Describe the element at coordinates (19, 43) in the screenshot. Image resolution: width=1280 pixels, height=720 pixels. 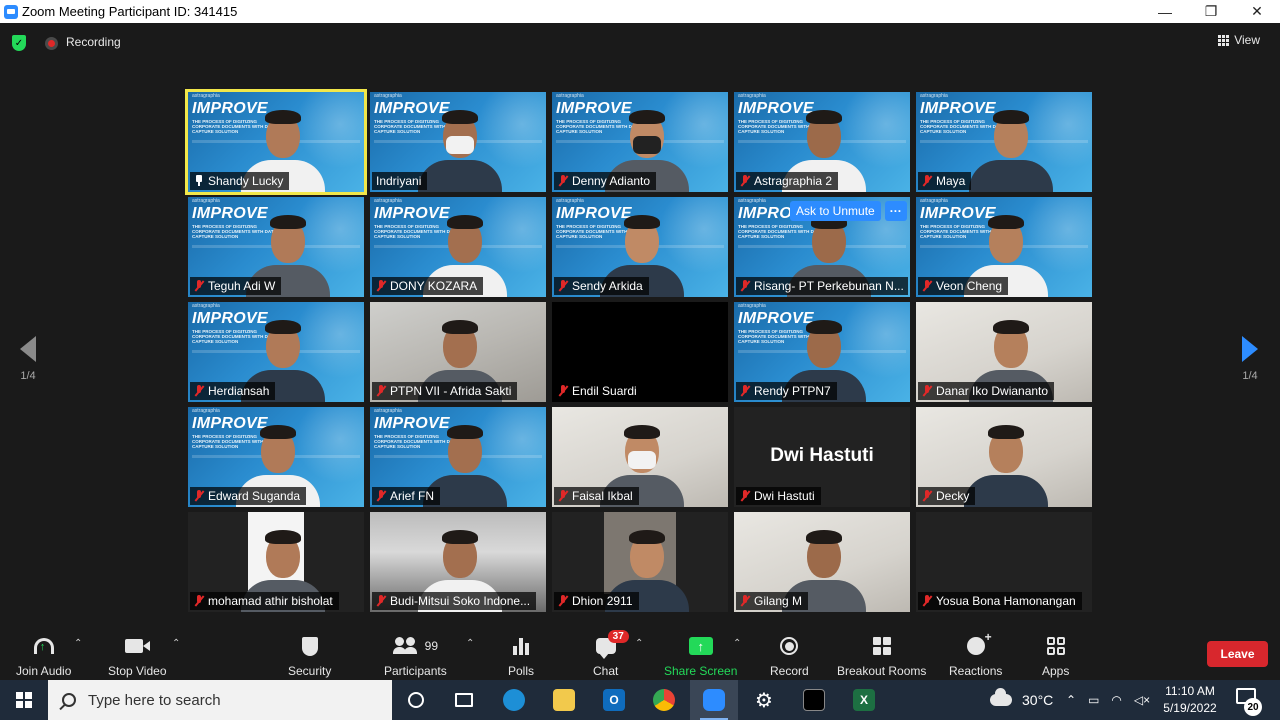
I see `encryption-shield-icon: ✓` at that location.